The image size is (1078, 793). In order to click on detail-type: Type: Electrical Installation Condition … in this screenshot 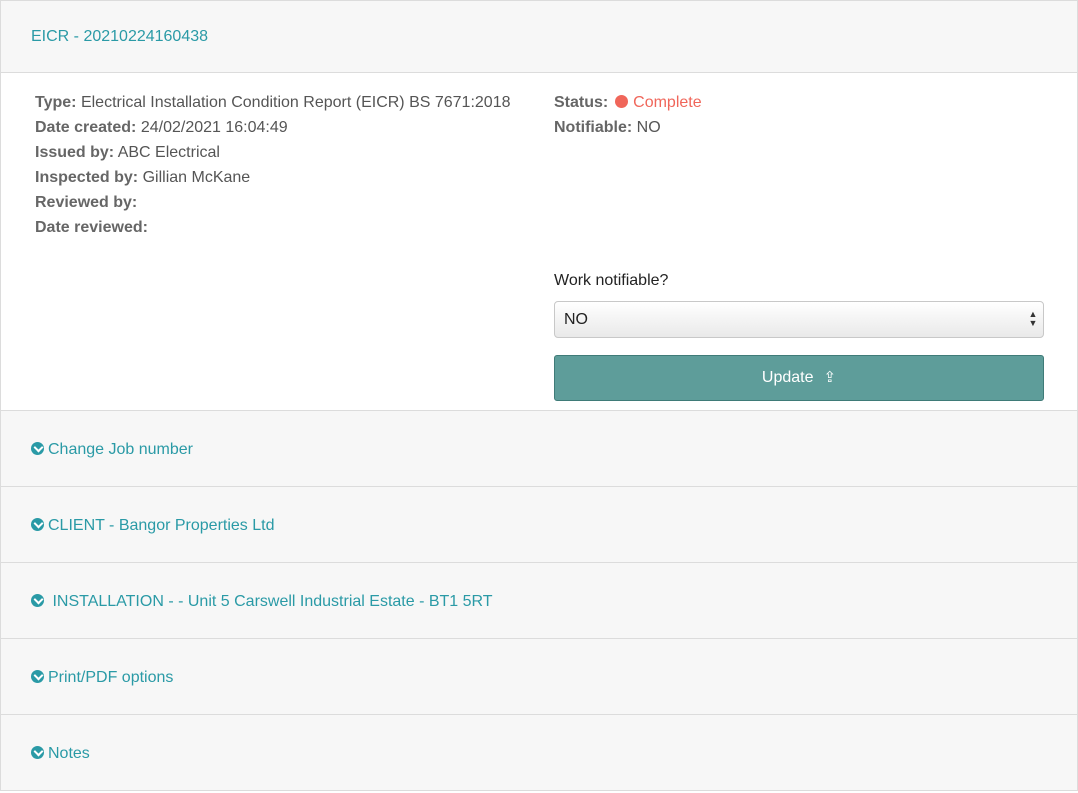, I will do `click(273, 105)`.